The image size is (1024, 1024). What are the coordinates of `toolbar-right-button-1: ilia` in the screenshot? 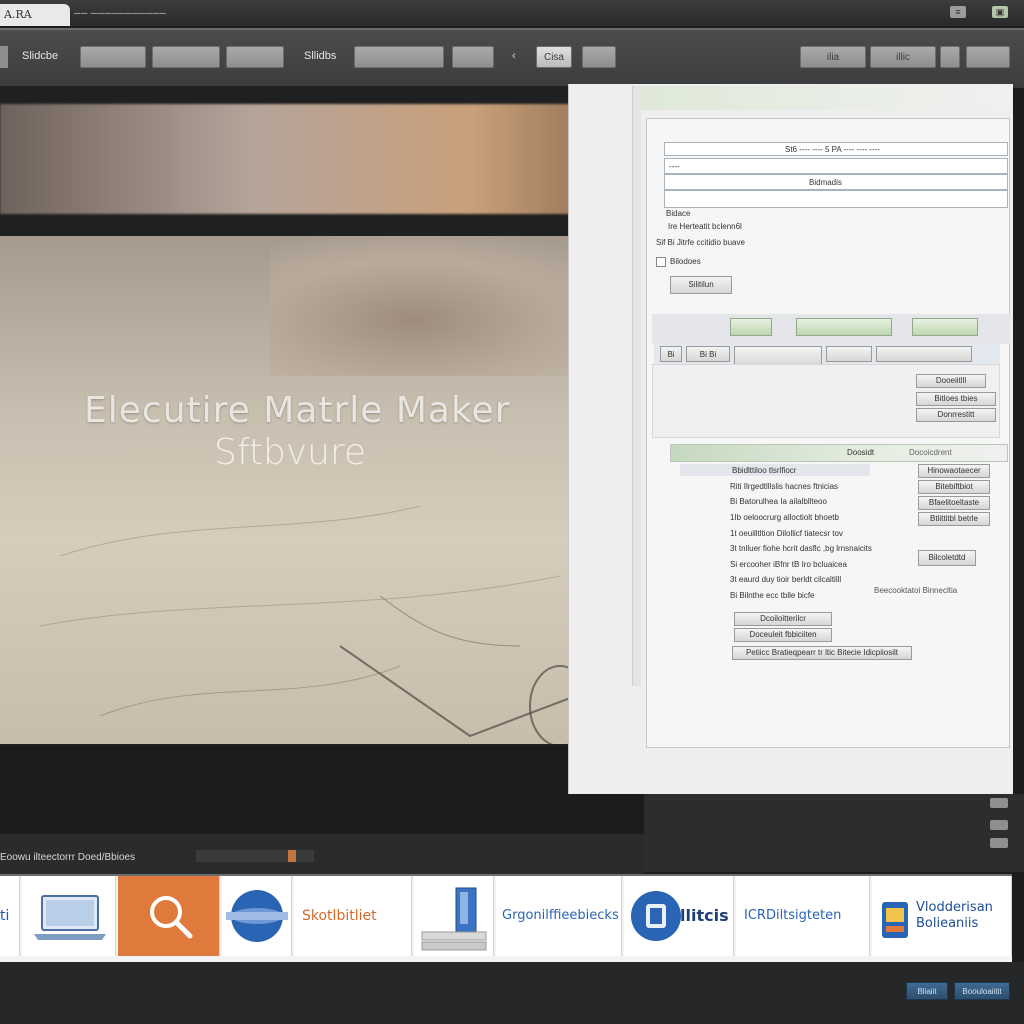 It's located at (833, 57).